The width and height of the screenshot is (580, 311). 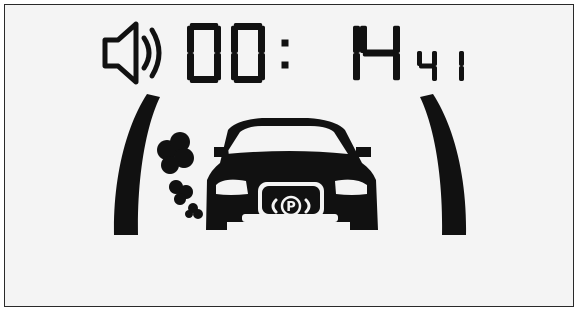 What do you see at coordinates (443, 164) in the screenshot?
I see `right-arc-gauge` at bounding box center [443, 164].